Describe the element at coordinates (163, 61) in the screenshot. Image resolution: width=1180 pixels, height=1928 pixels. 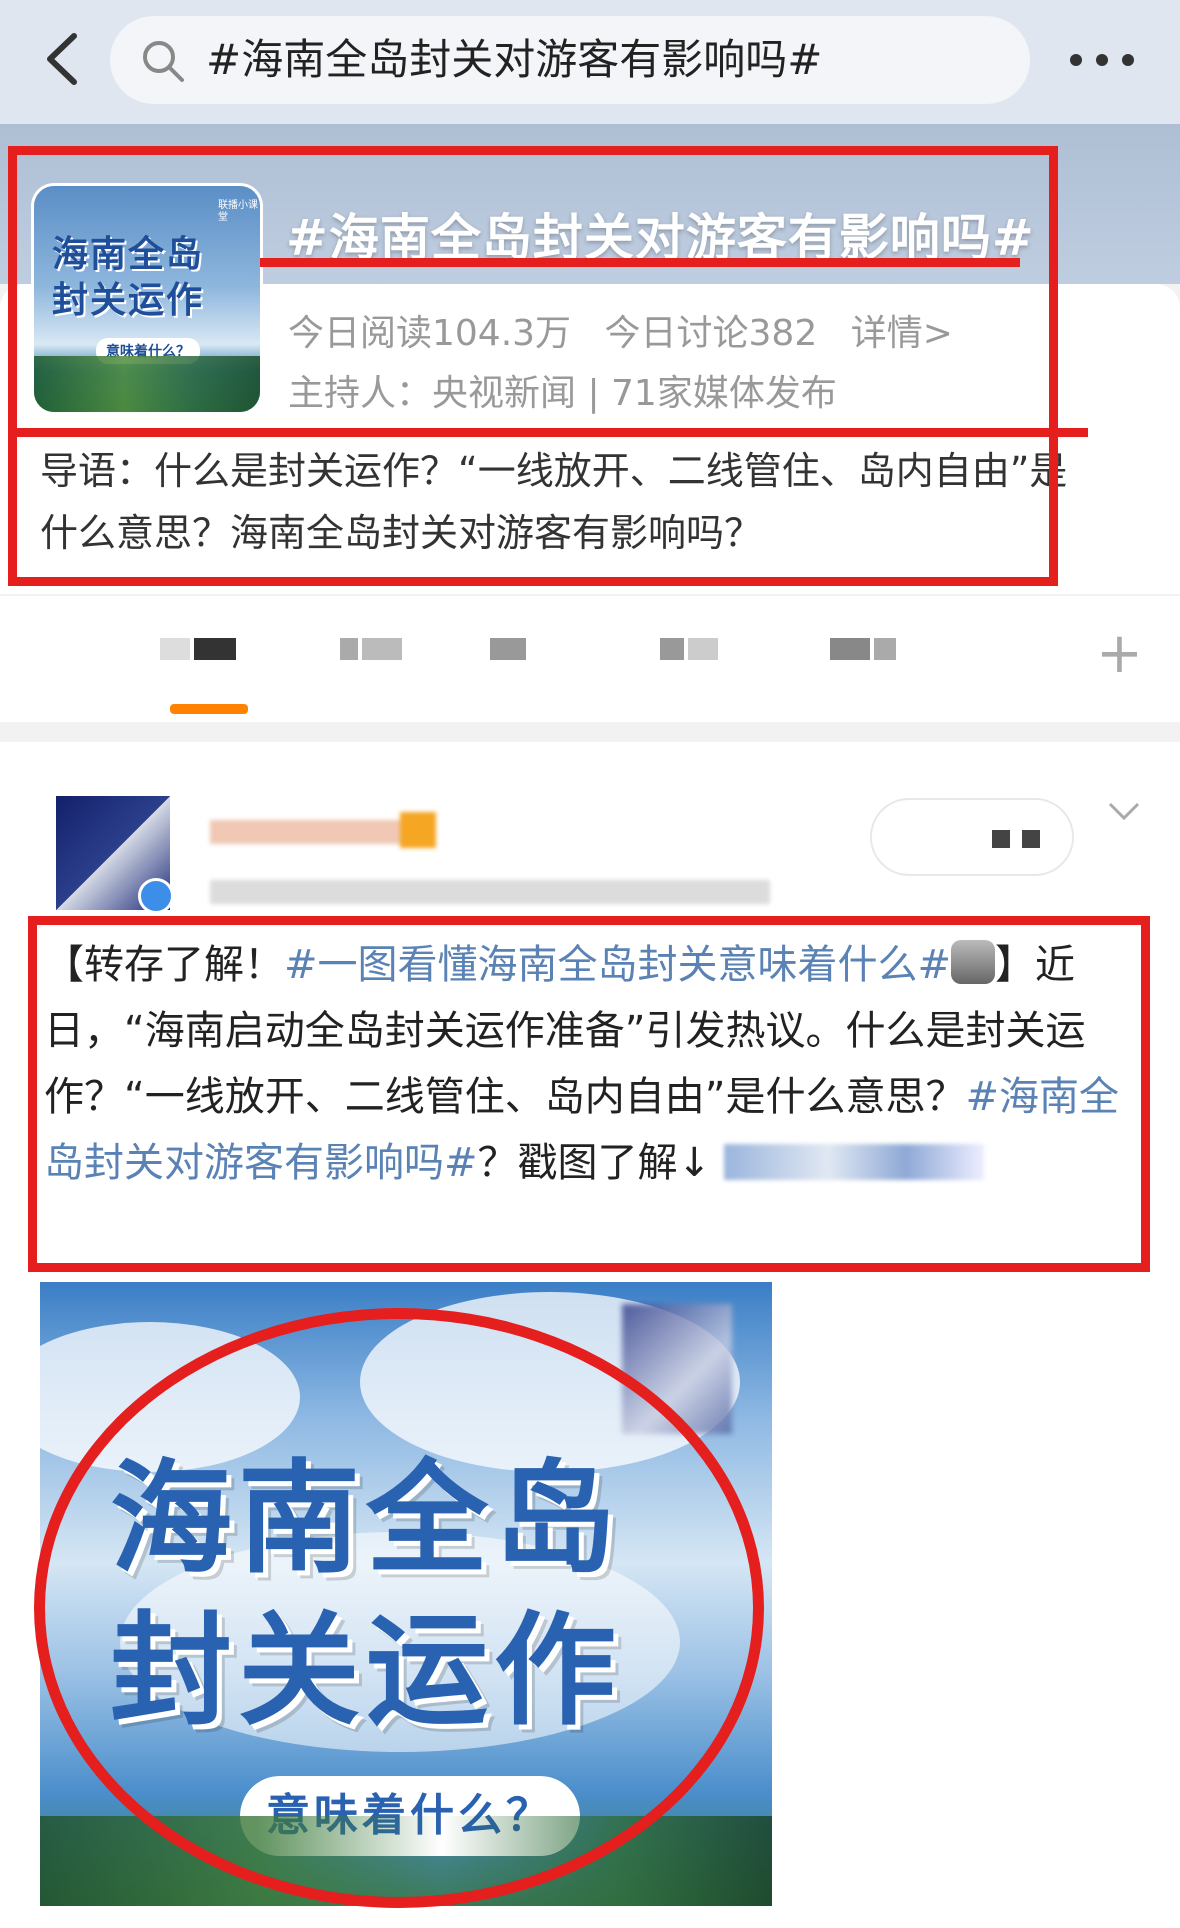
I see `search-icon` at that location.